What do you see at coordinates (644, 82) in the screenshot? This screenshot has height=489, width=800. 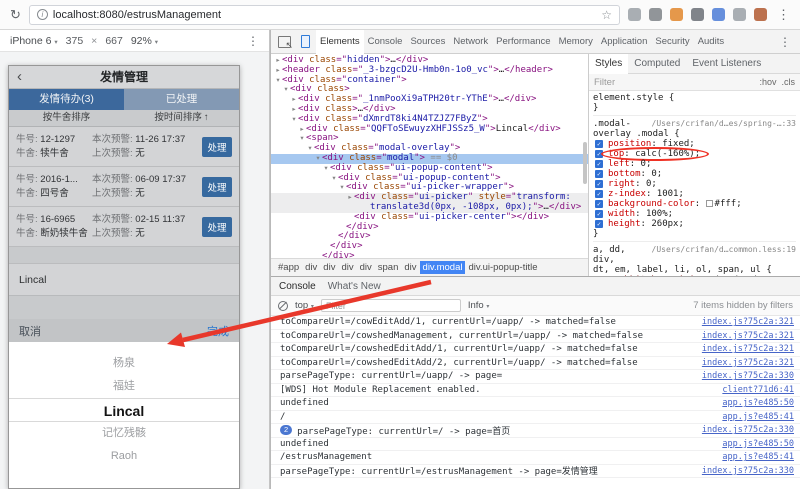 I see `styles-filter-input` at bounding box center [644, 82].